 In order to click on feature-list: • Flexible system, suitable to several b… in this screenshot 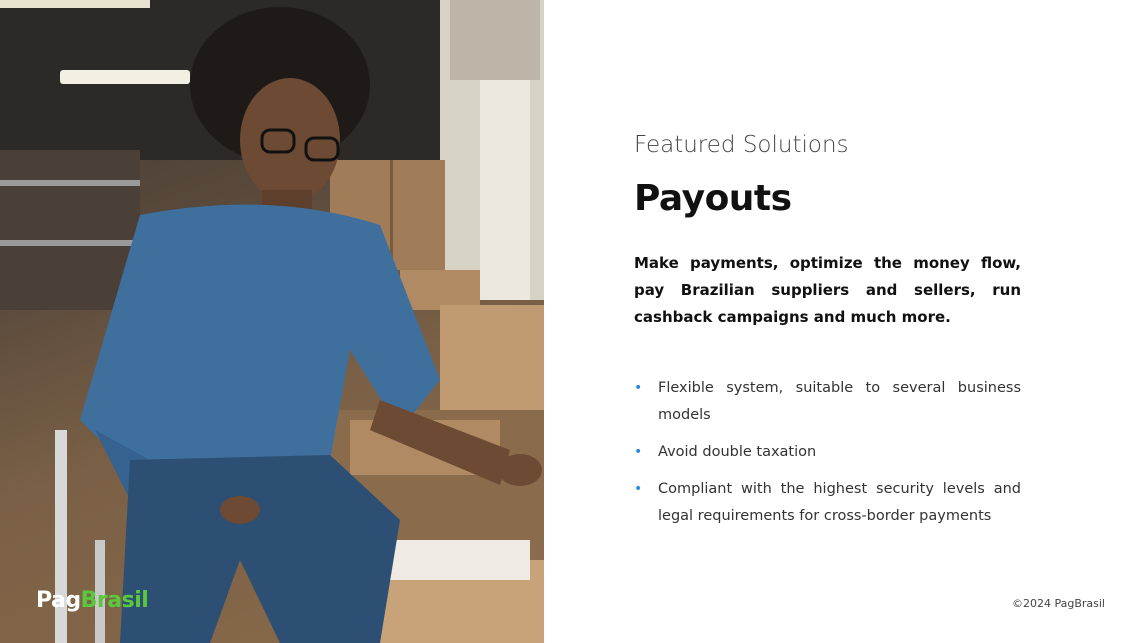, I will do `click(827, 457)`.